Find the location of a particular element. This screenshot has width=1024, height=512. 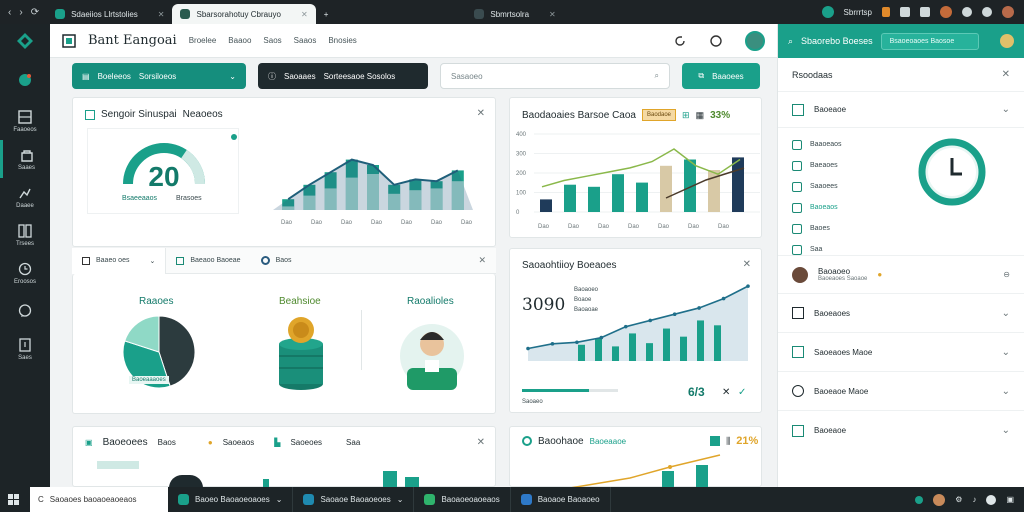

right-row-2: Saoeaoes Maoe ⌄ is located at coordinates (901, 352).